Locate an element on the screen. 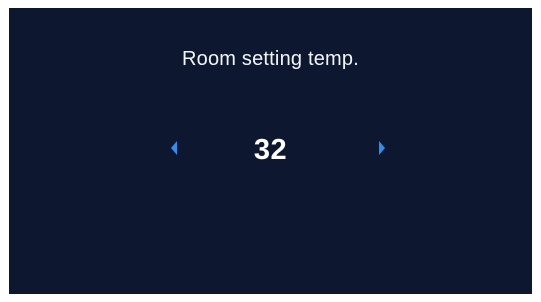 This screenshot has width=541, height=302. increase-temp-button is located at coordinates (382, 148).